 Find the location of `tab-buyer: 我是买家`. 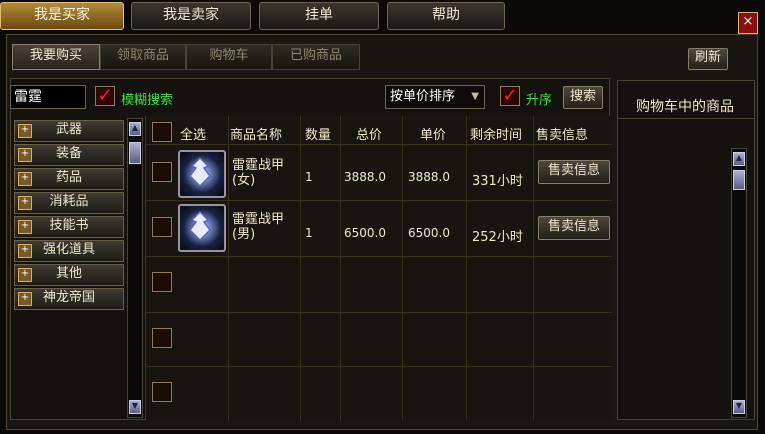

tab-buyer: 我是买家 is located at coordinates (62, 16).